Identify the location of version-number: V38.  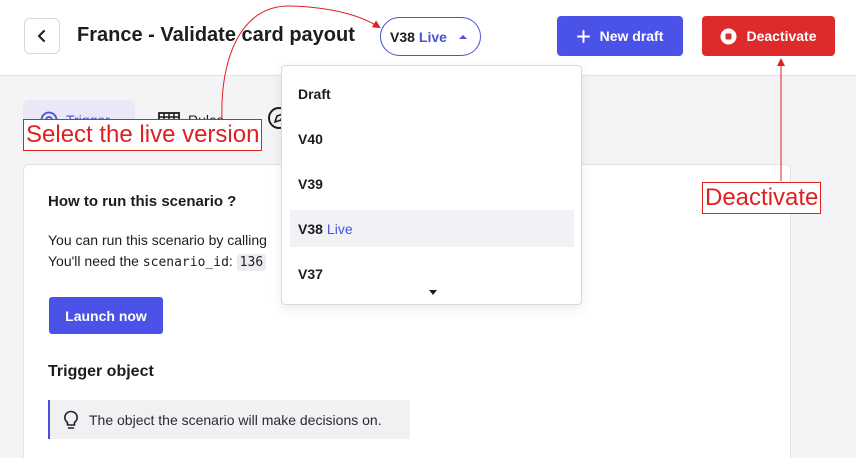
(402, 36).